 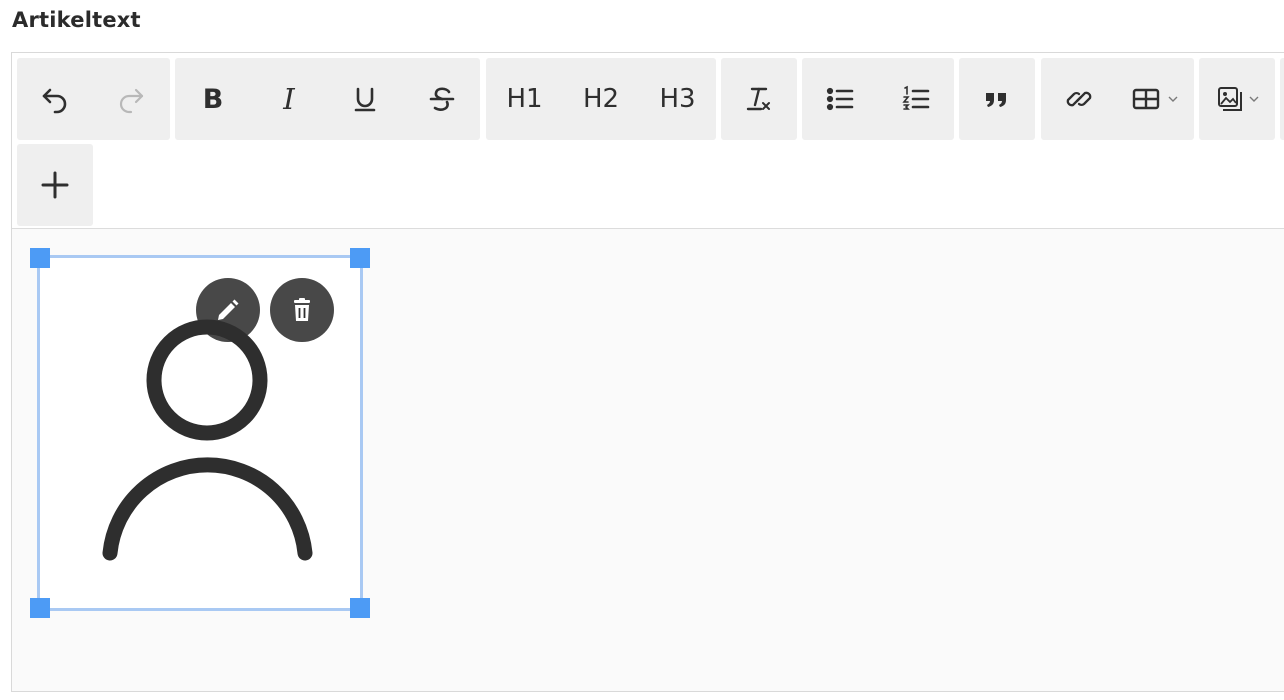 I want to click on toolbar-group-text-style: B I, so click(x=327, y=99).